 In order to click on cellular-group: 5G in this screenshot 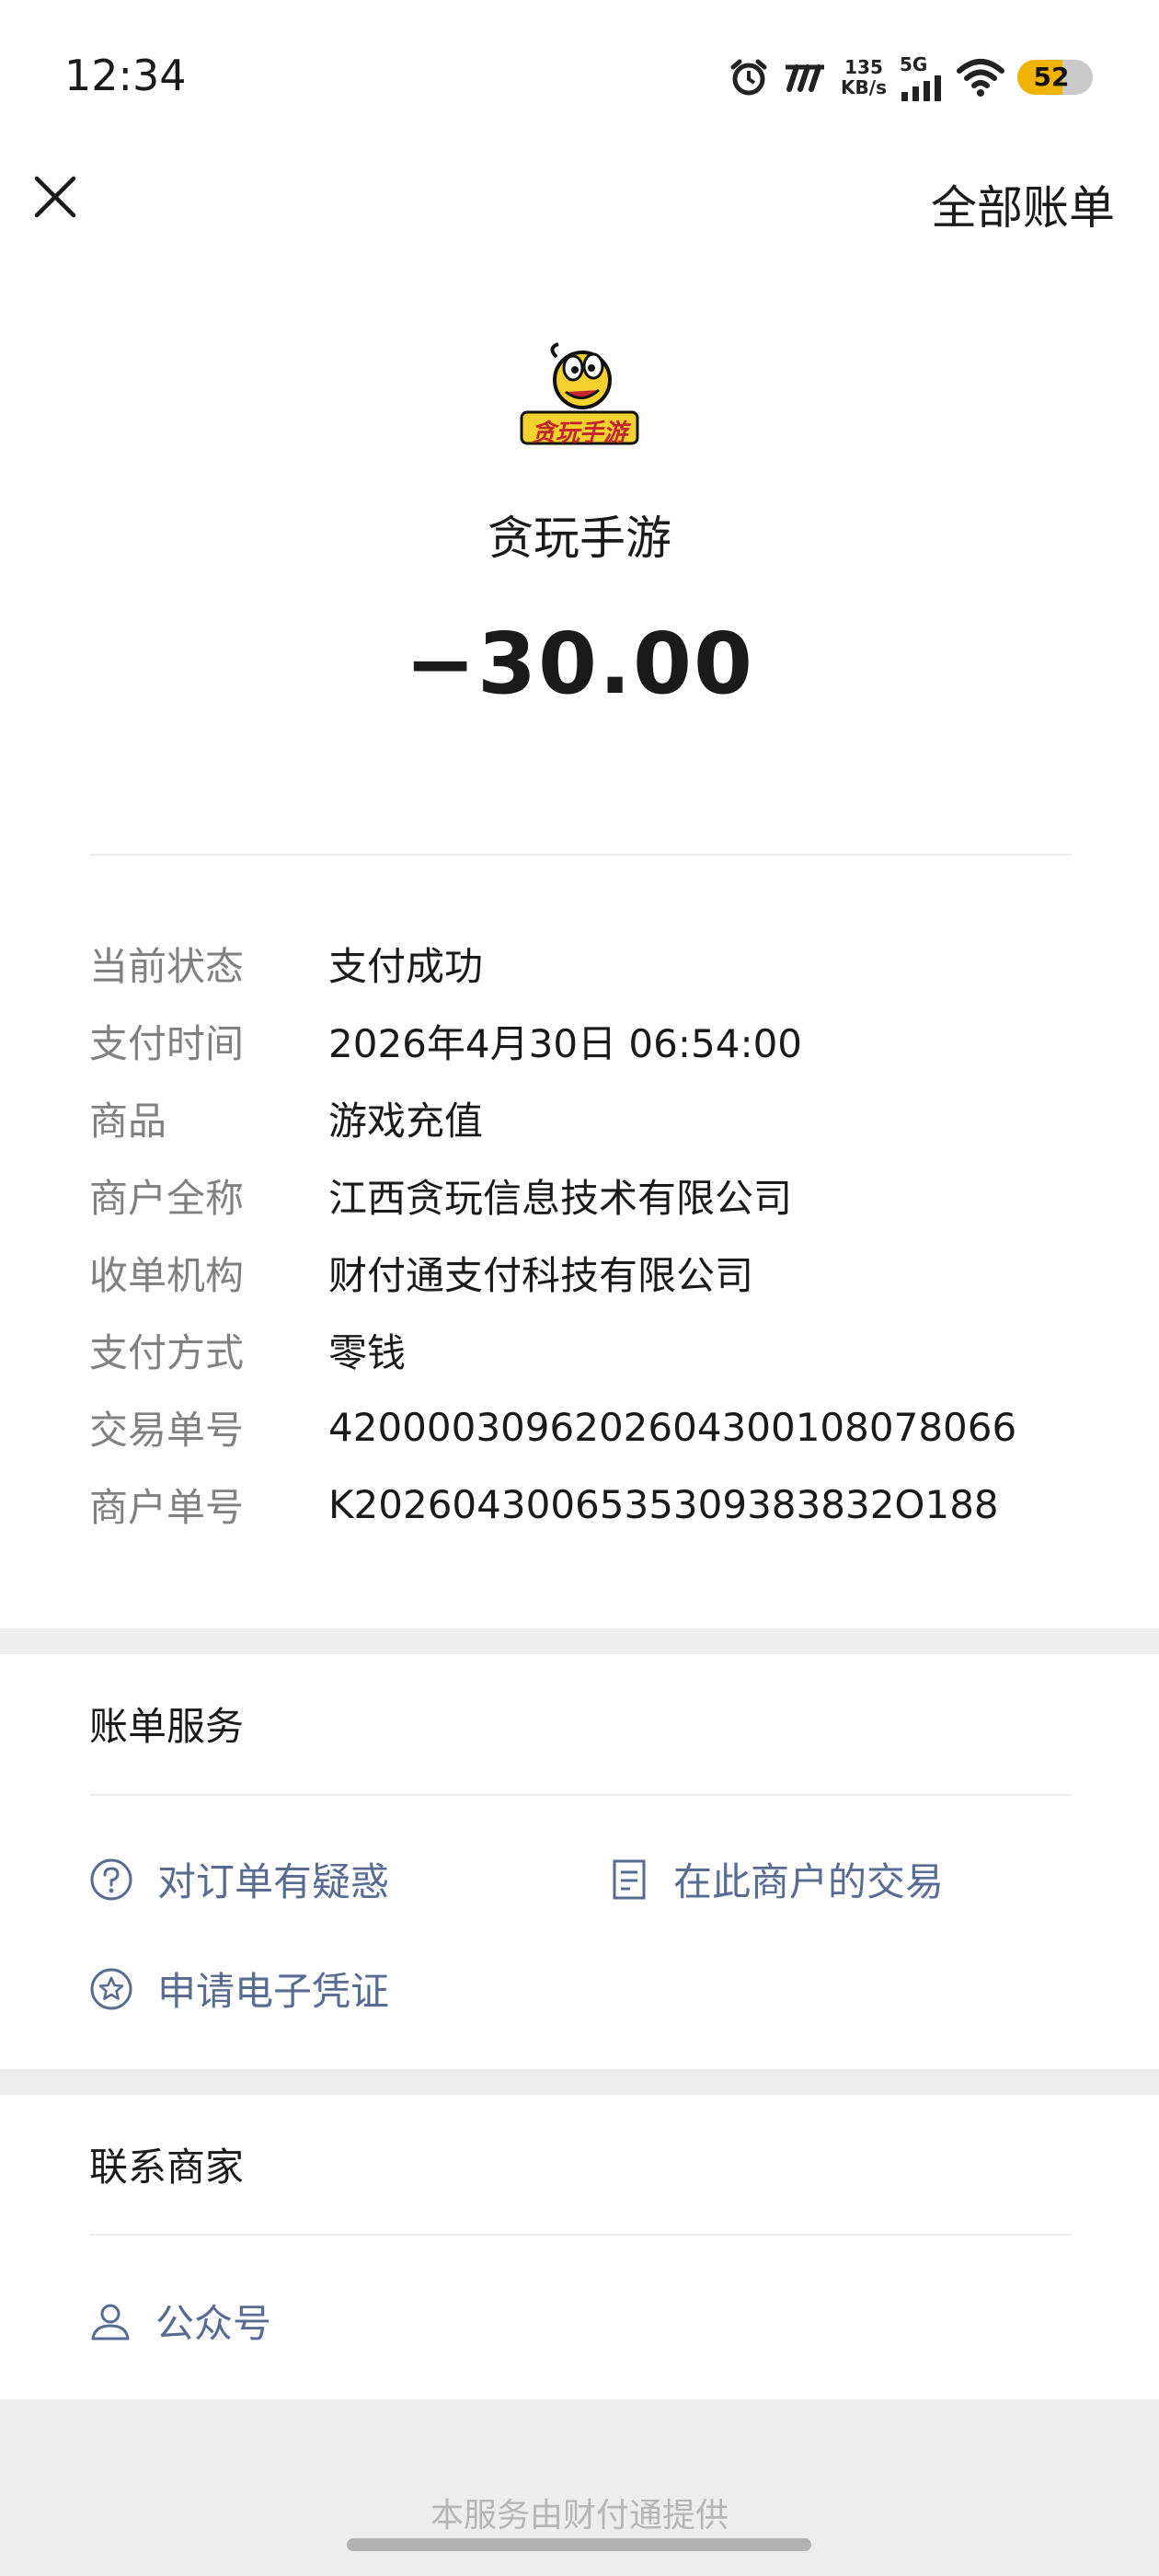, I will do `click(922, 77)`.